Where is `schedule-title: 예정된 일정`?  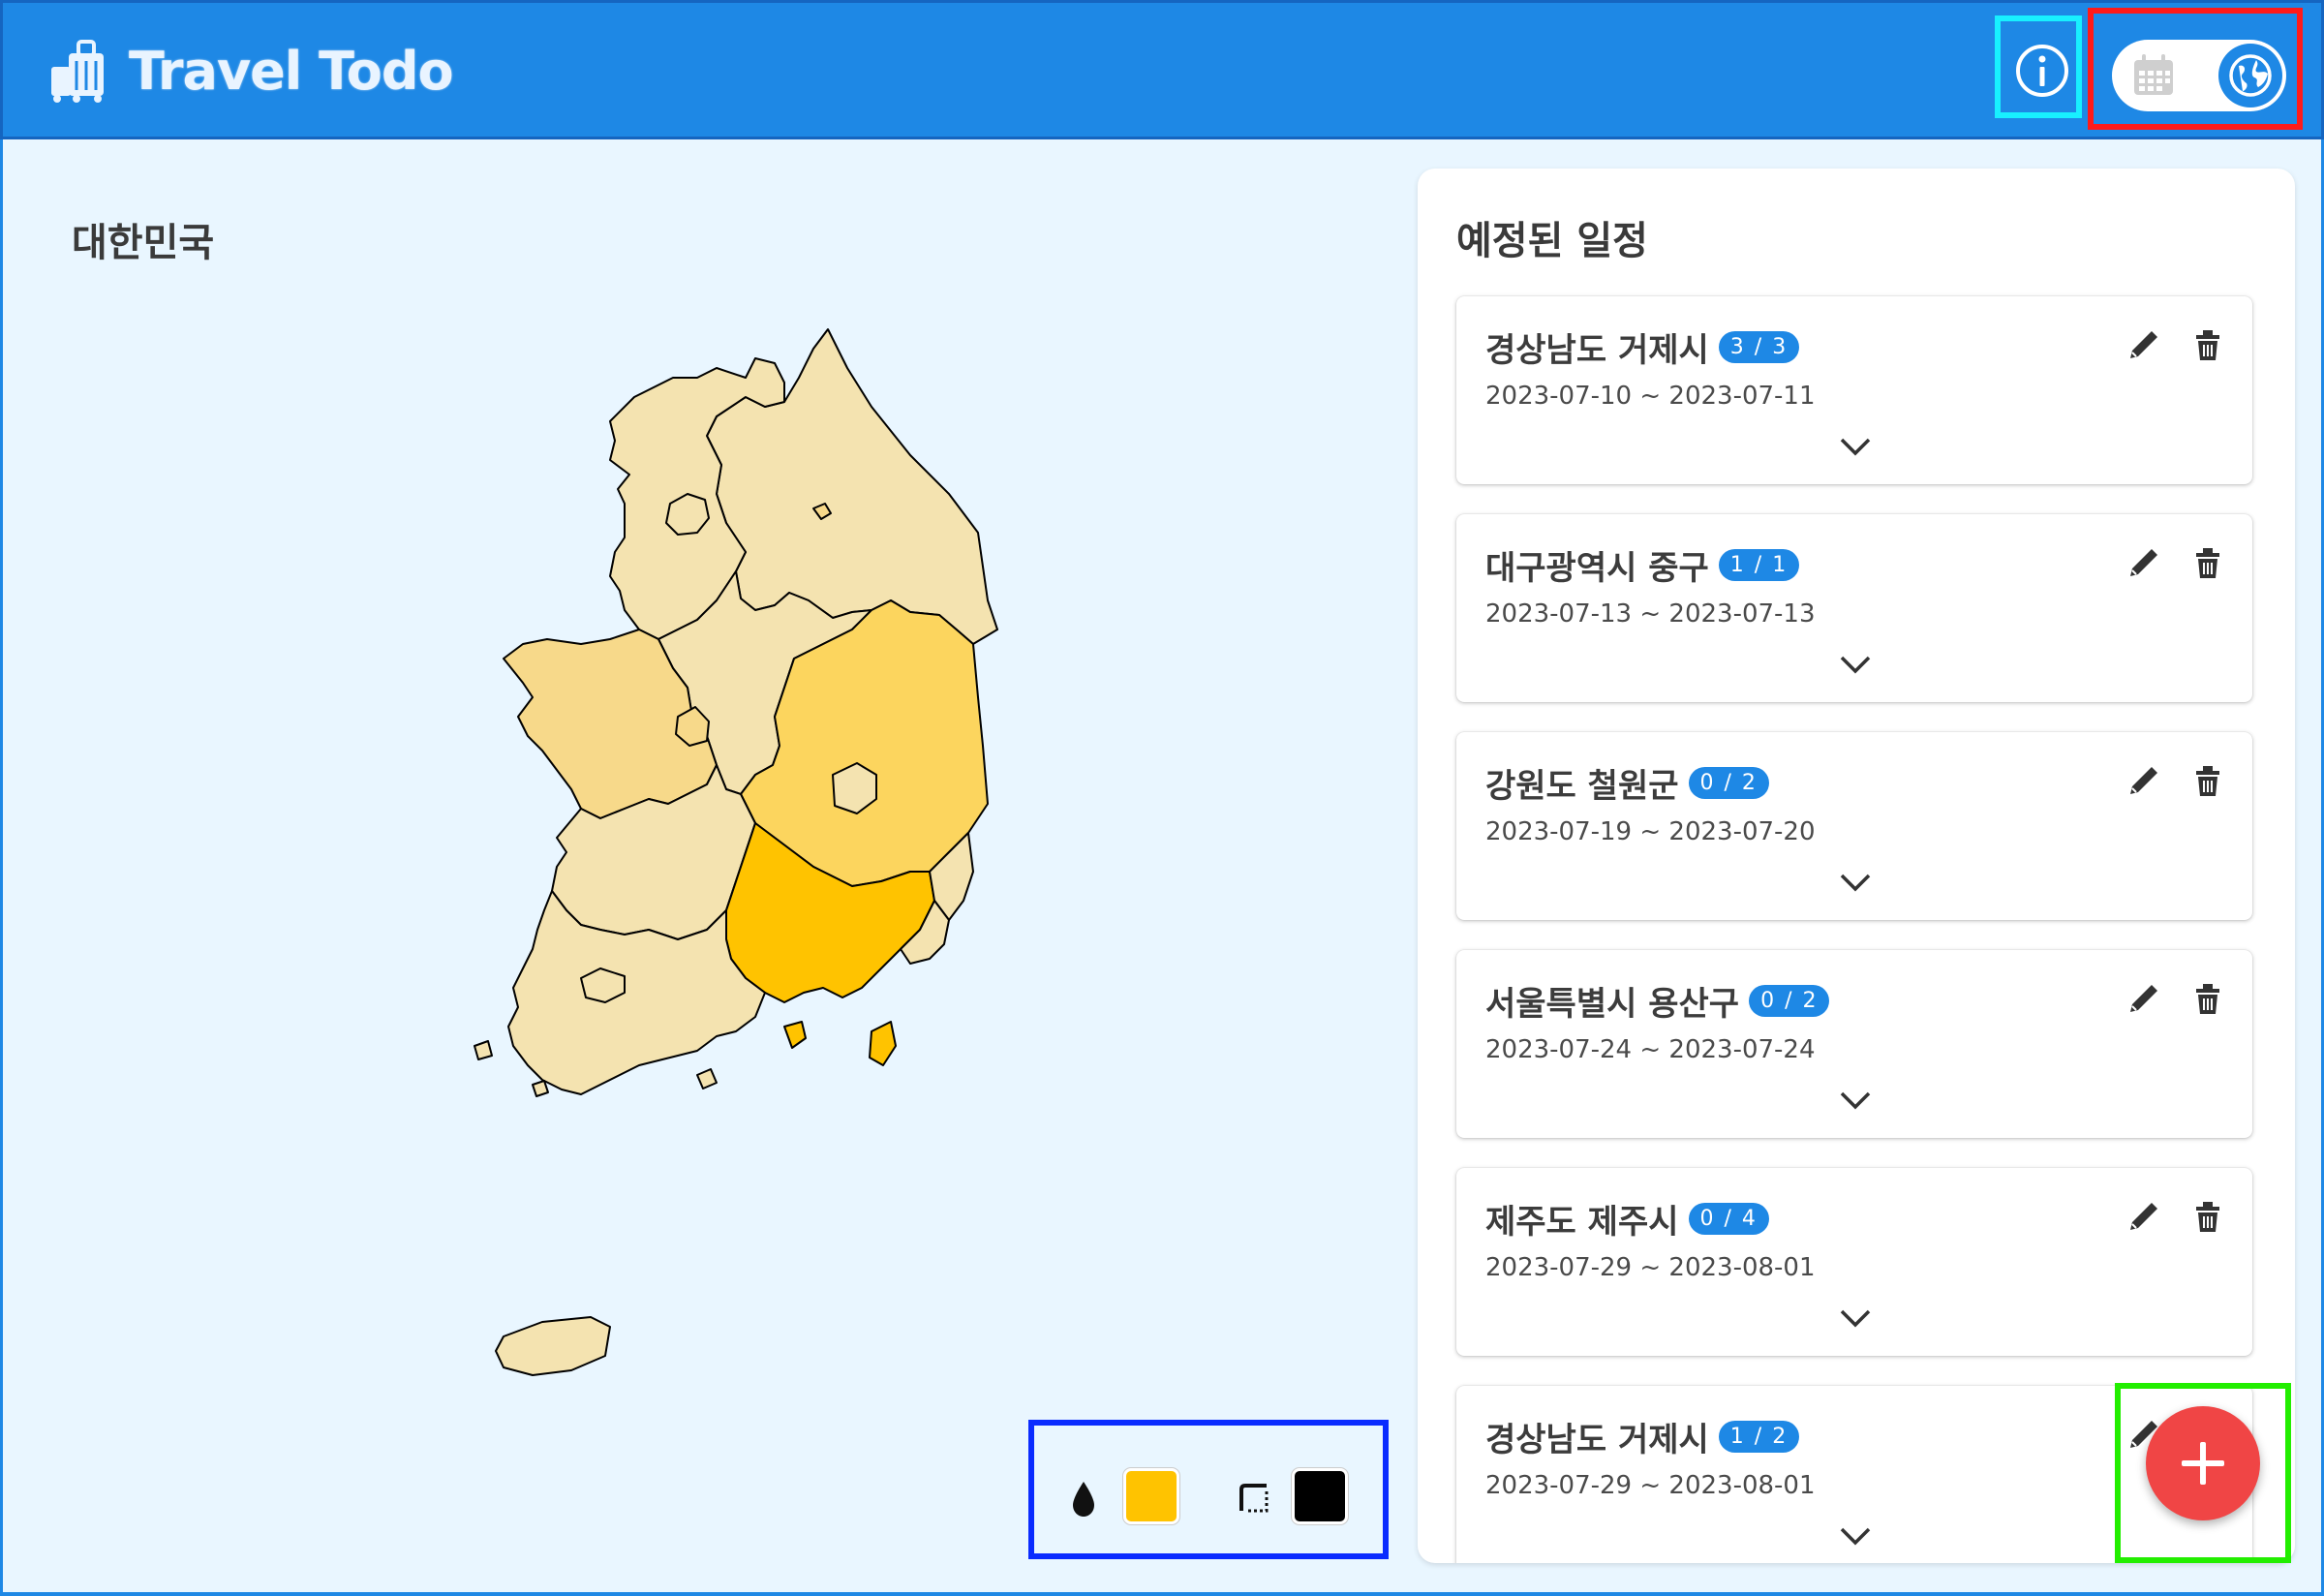 schedule-title: 예정된 일정 is located at coordinates (1552, 241).